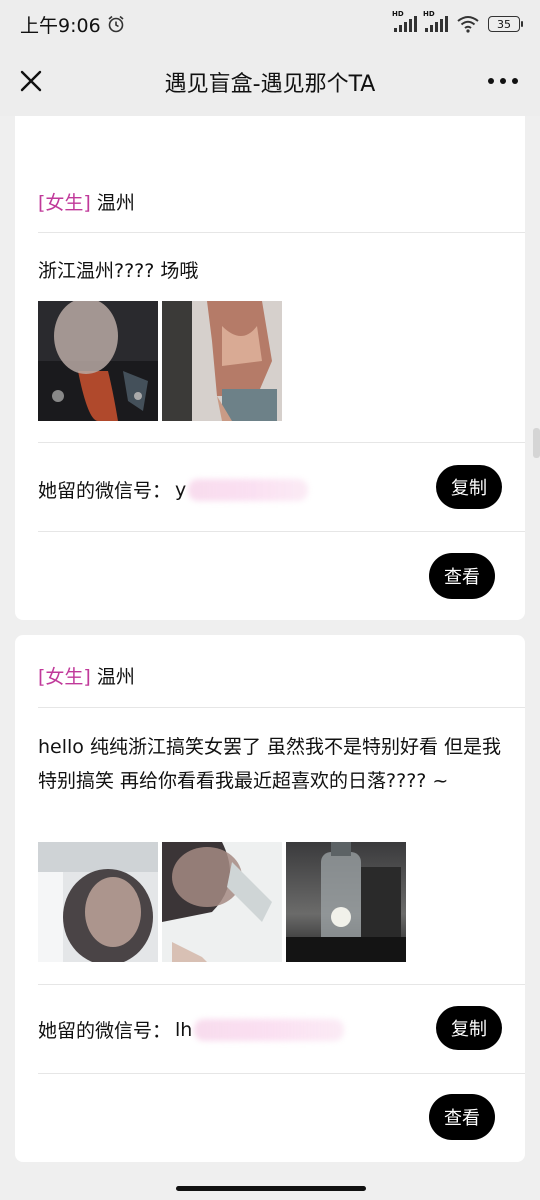 The width and height of the screenshot is (540, 1200). Describe the element at coordinates (270, 24) in the screenshot. I see `status-bar: 上午9:06 HD HD 35` at that location.